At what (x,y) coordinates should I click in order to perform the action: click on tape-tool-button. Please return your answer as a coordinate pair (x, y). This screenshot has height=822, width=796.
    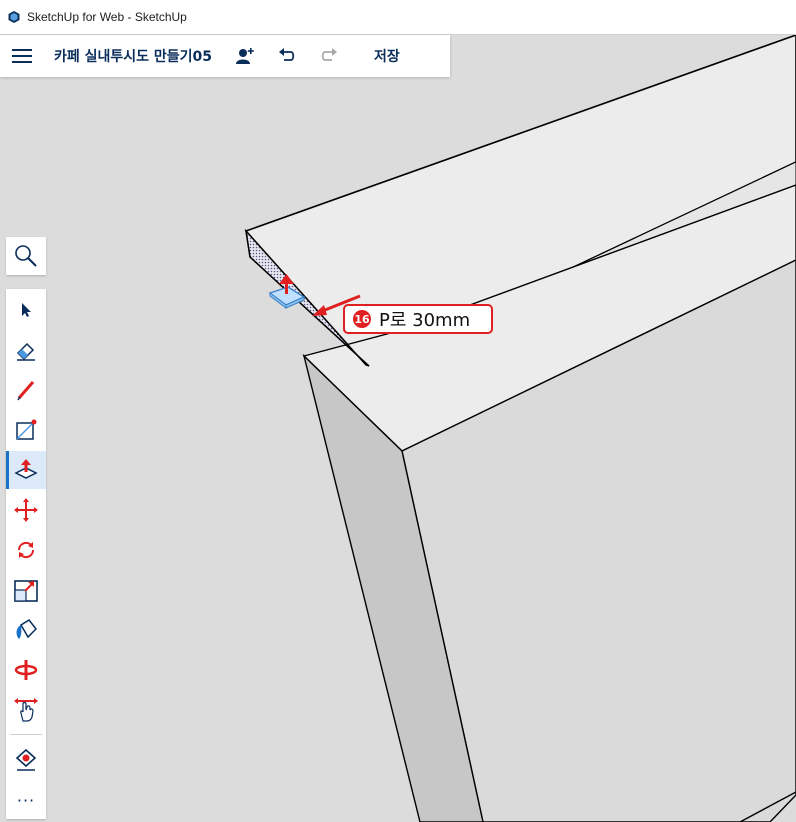
    Looking at the image, I should click on (26, 760).